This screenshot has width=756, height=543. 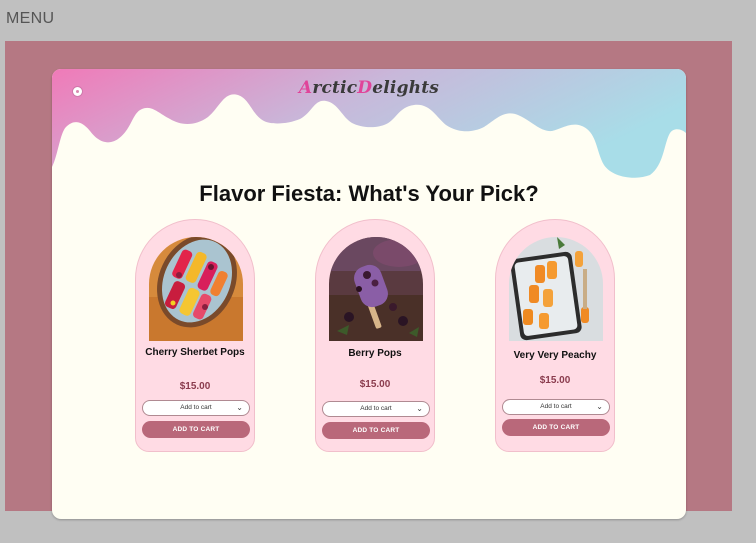 I want to click on product-name: Very Very Peachy, so click(x=555, y=355).